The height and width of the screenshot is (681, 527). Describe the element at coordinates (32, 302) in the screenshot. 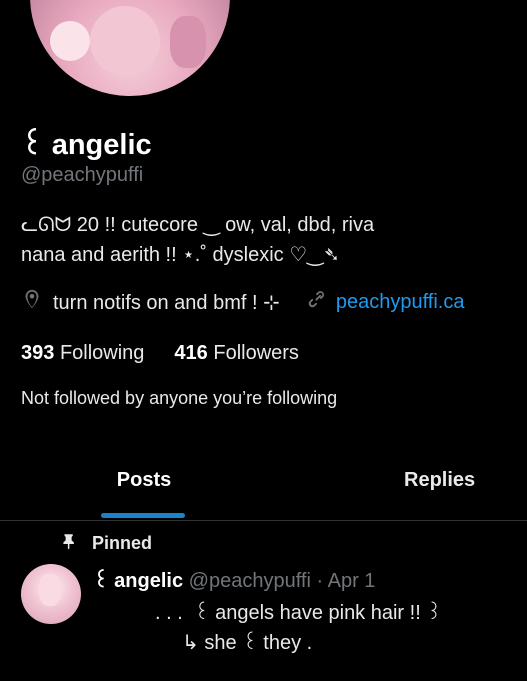

I see `location-icon` at that location.